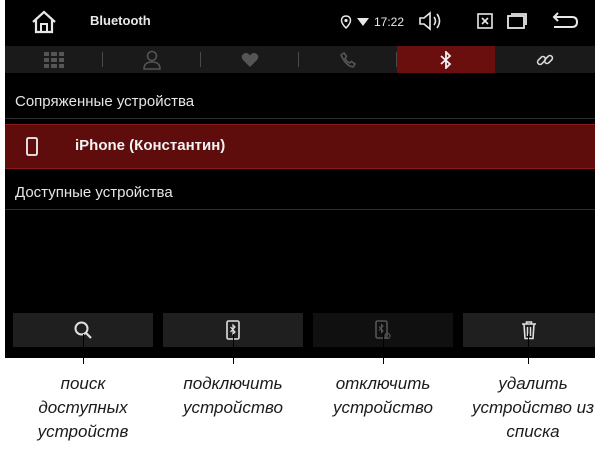  I want to click on bluetooth-icon, so click(446, 59).